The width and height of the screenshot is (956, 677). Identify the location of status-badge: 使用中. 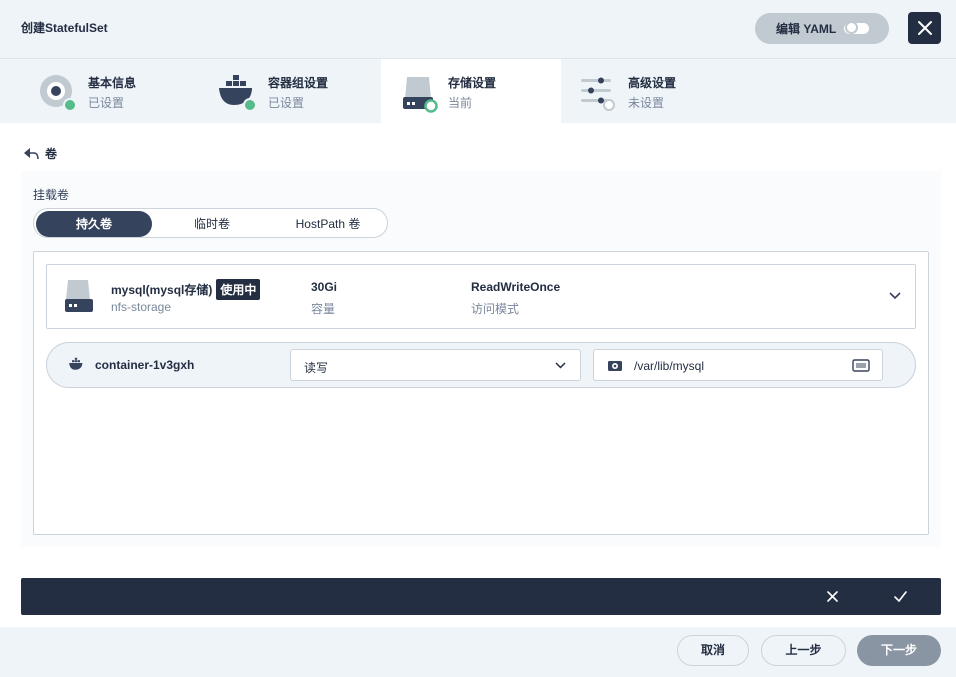
(238, 289).